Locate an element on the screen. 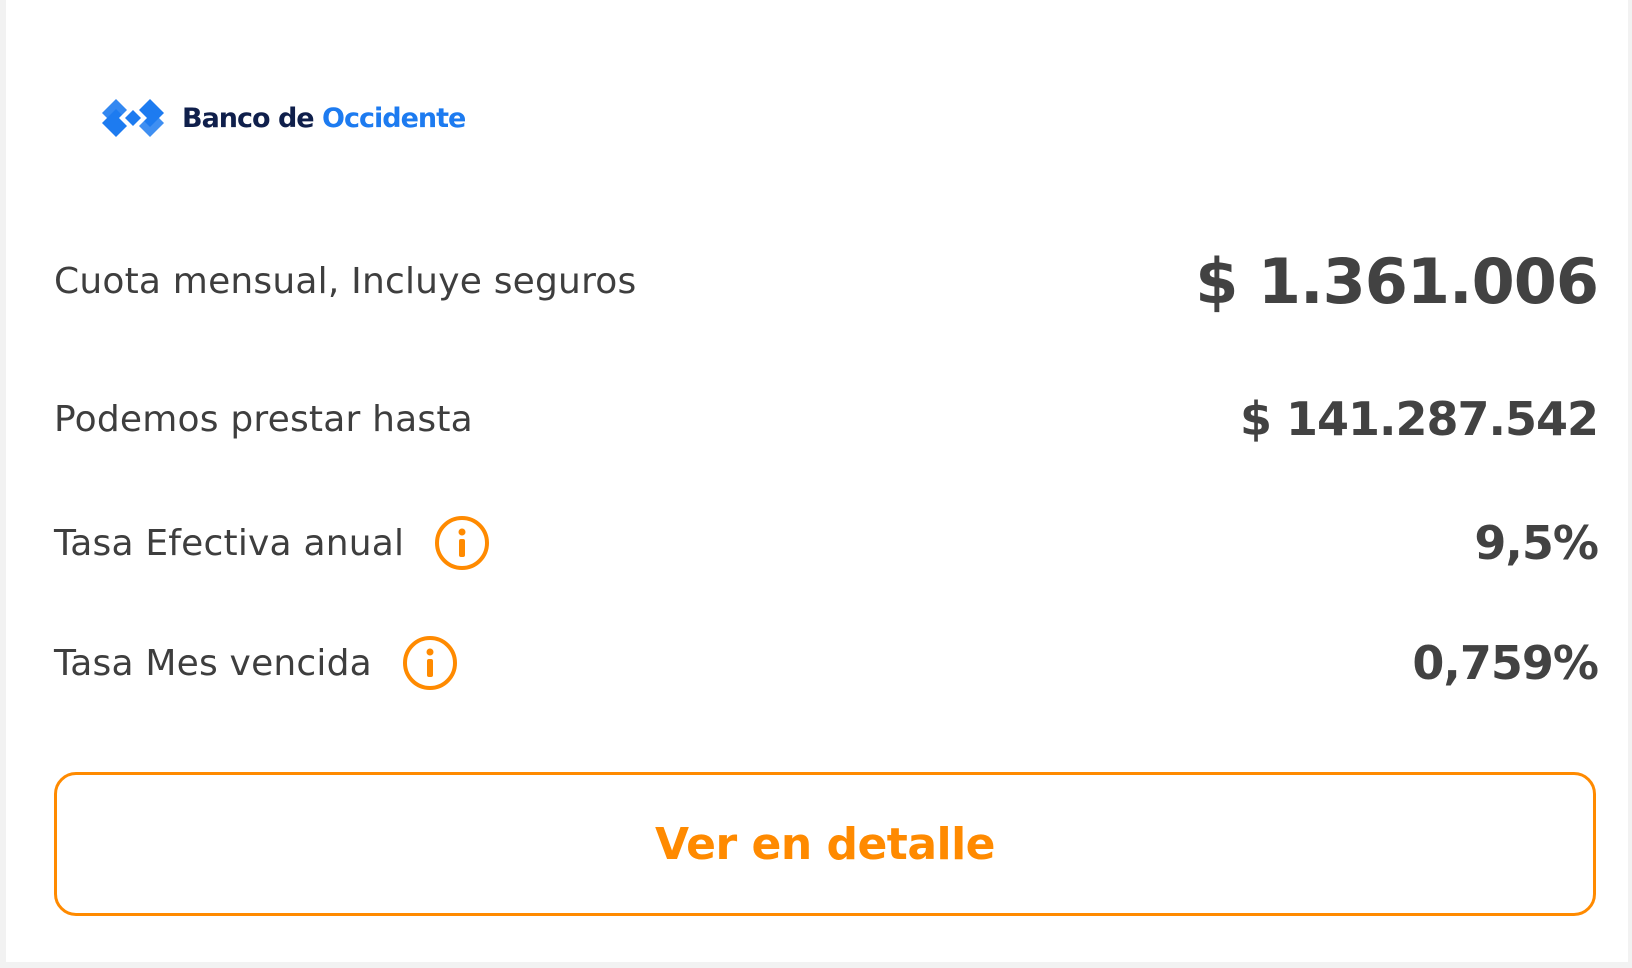 Image resolution: width=1632 pixels, height=968 pixels. bank-logo: Banco de Occidente is located at coordinates (284, 118).